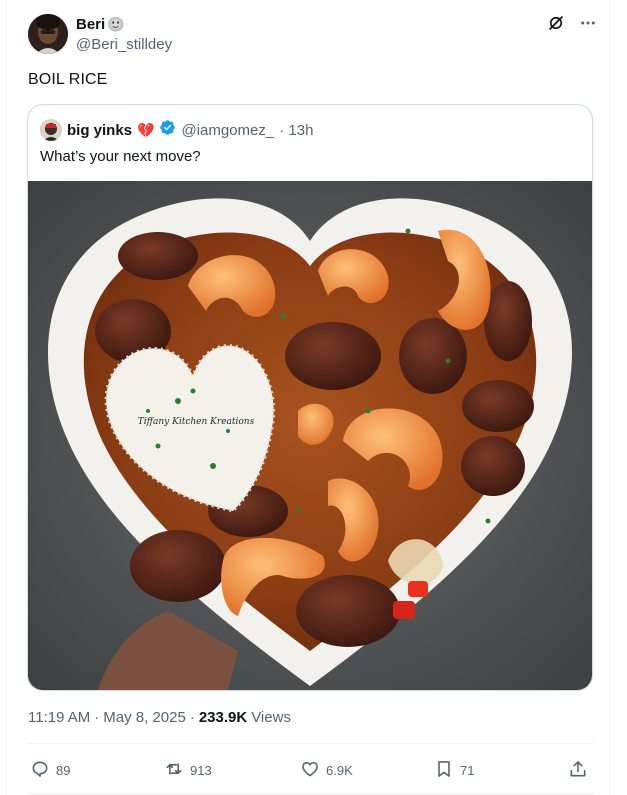 The width and height of the screenshot is (627, 795). Describe the element at coordinates (444, 770) in the screenshot. I see `bookmark-icon` at that location.